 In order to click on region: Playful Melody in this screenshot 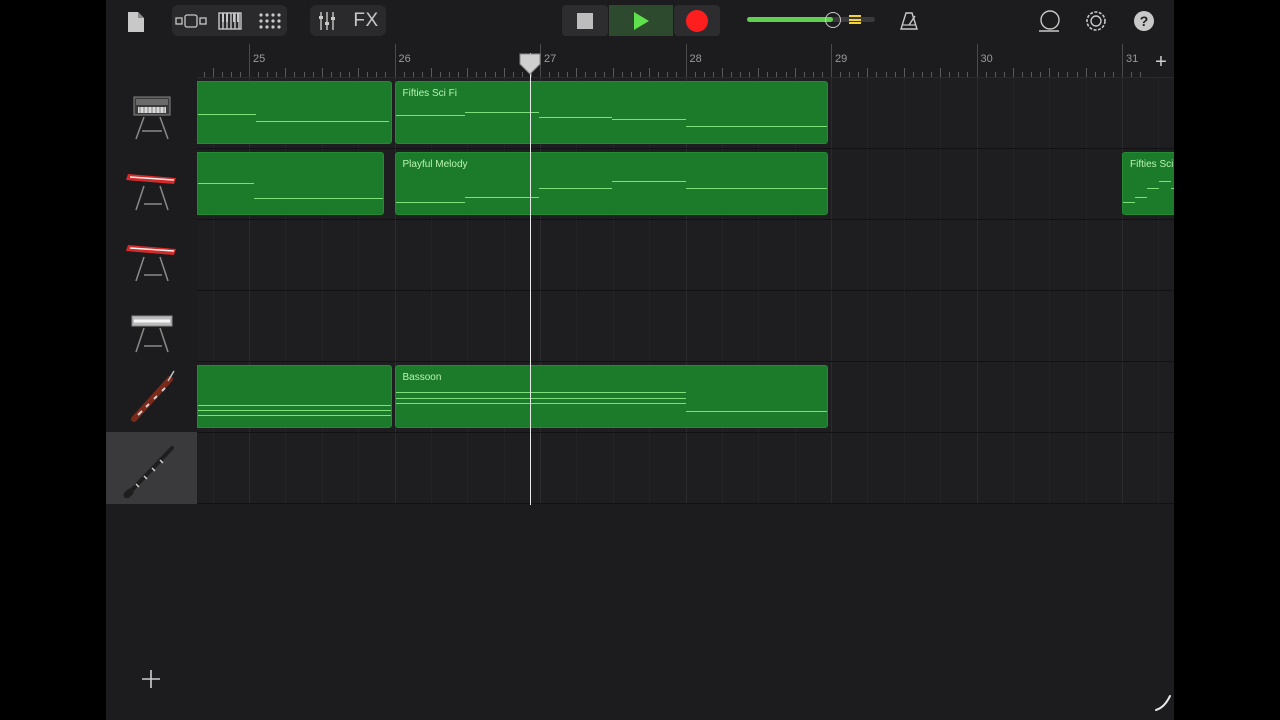, I will do `click(611, 183)`.